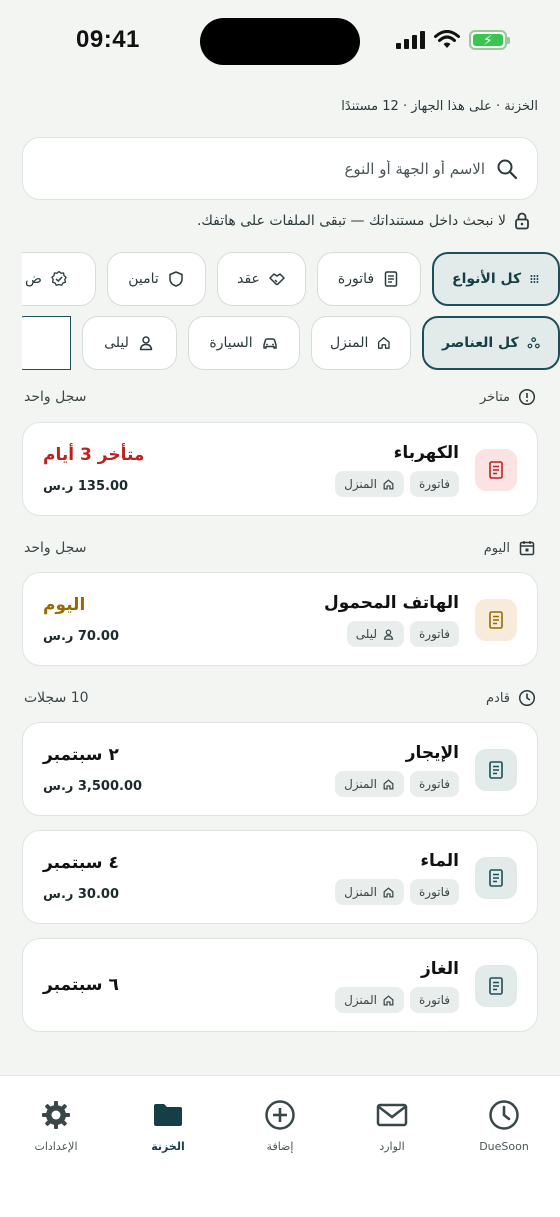 This screenshot has width=560, height=1217. I want to click on tab-add-label: إضافة, so click(280, 1146).